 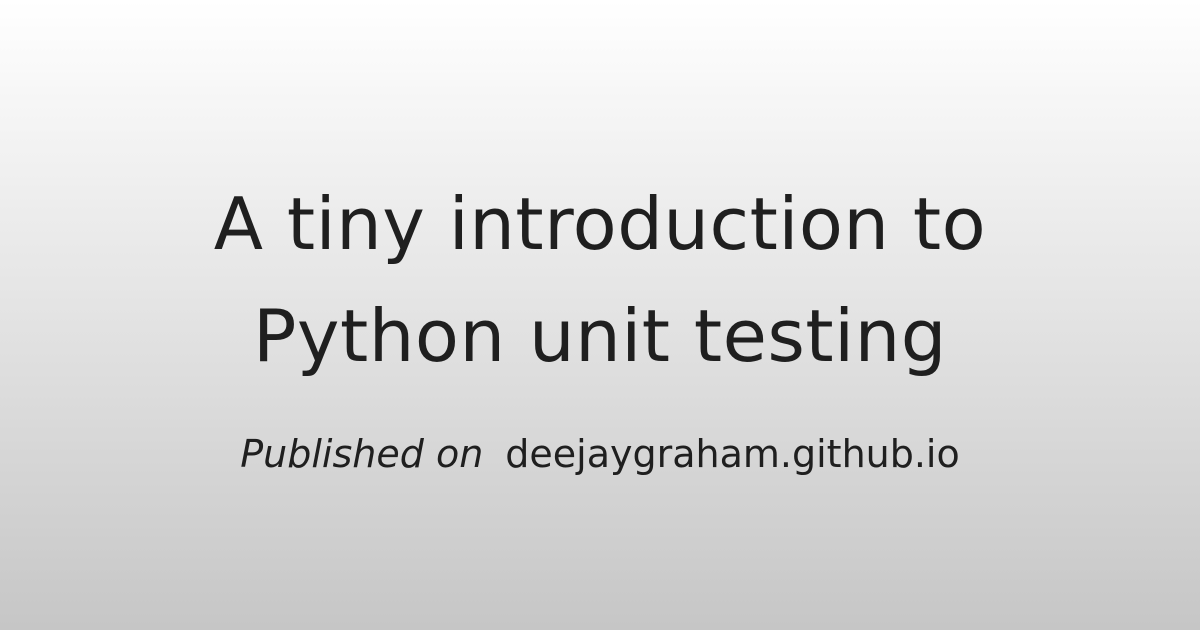 What do you see at coordinates (600, 336) in the screenshot?
I see `title-line-2: Python unit testing` at bounding box center [600, 336].